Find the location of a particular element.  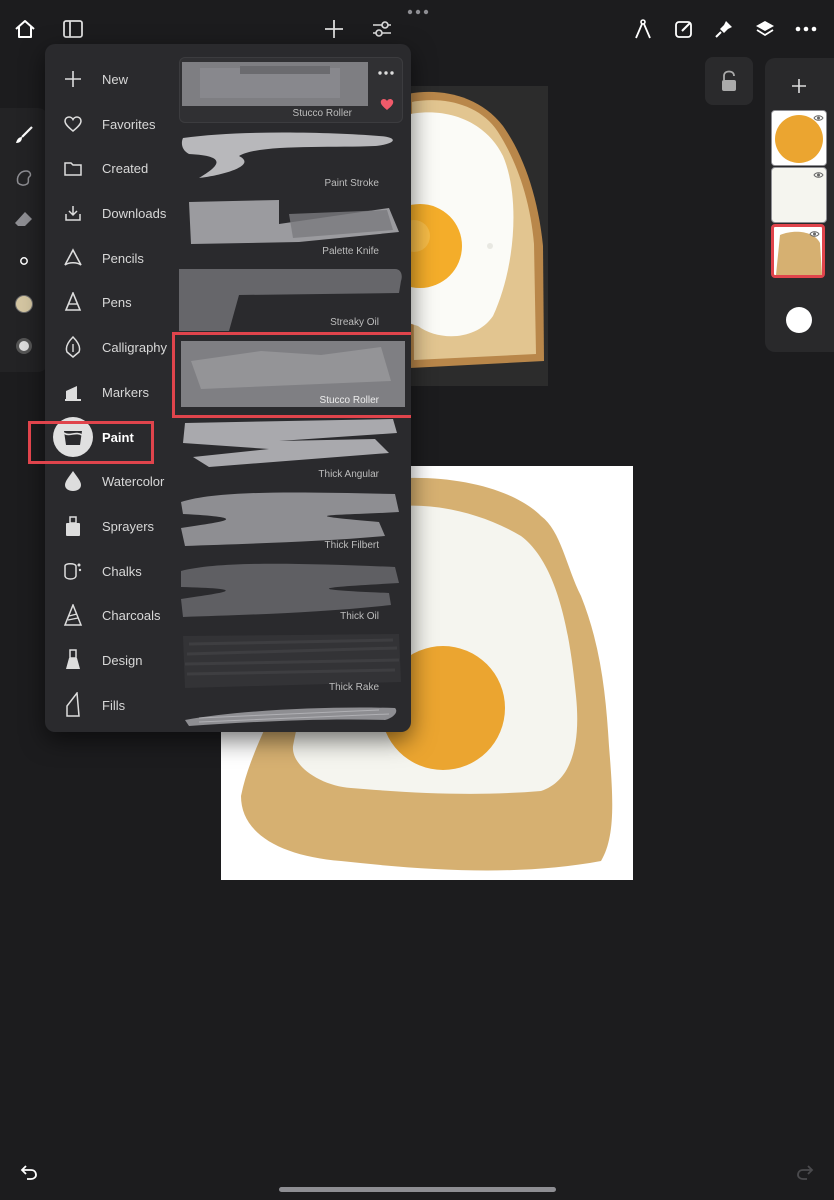

layers-button is located at coordinates (765, 29).